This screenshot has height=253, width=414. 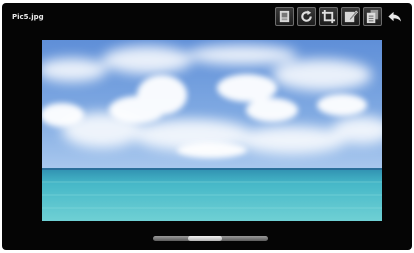 I want to click on scrubber-thumb, so click(x=205, y=238).